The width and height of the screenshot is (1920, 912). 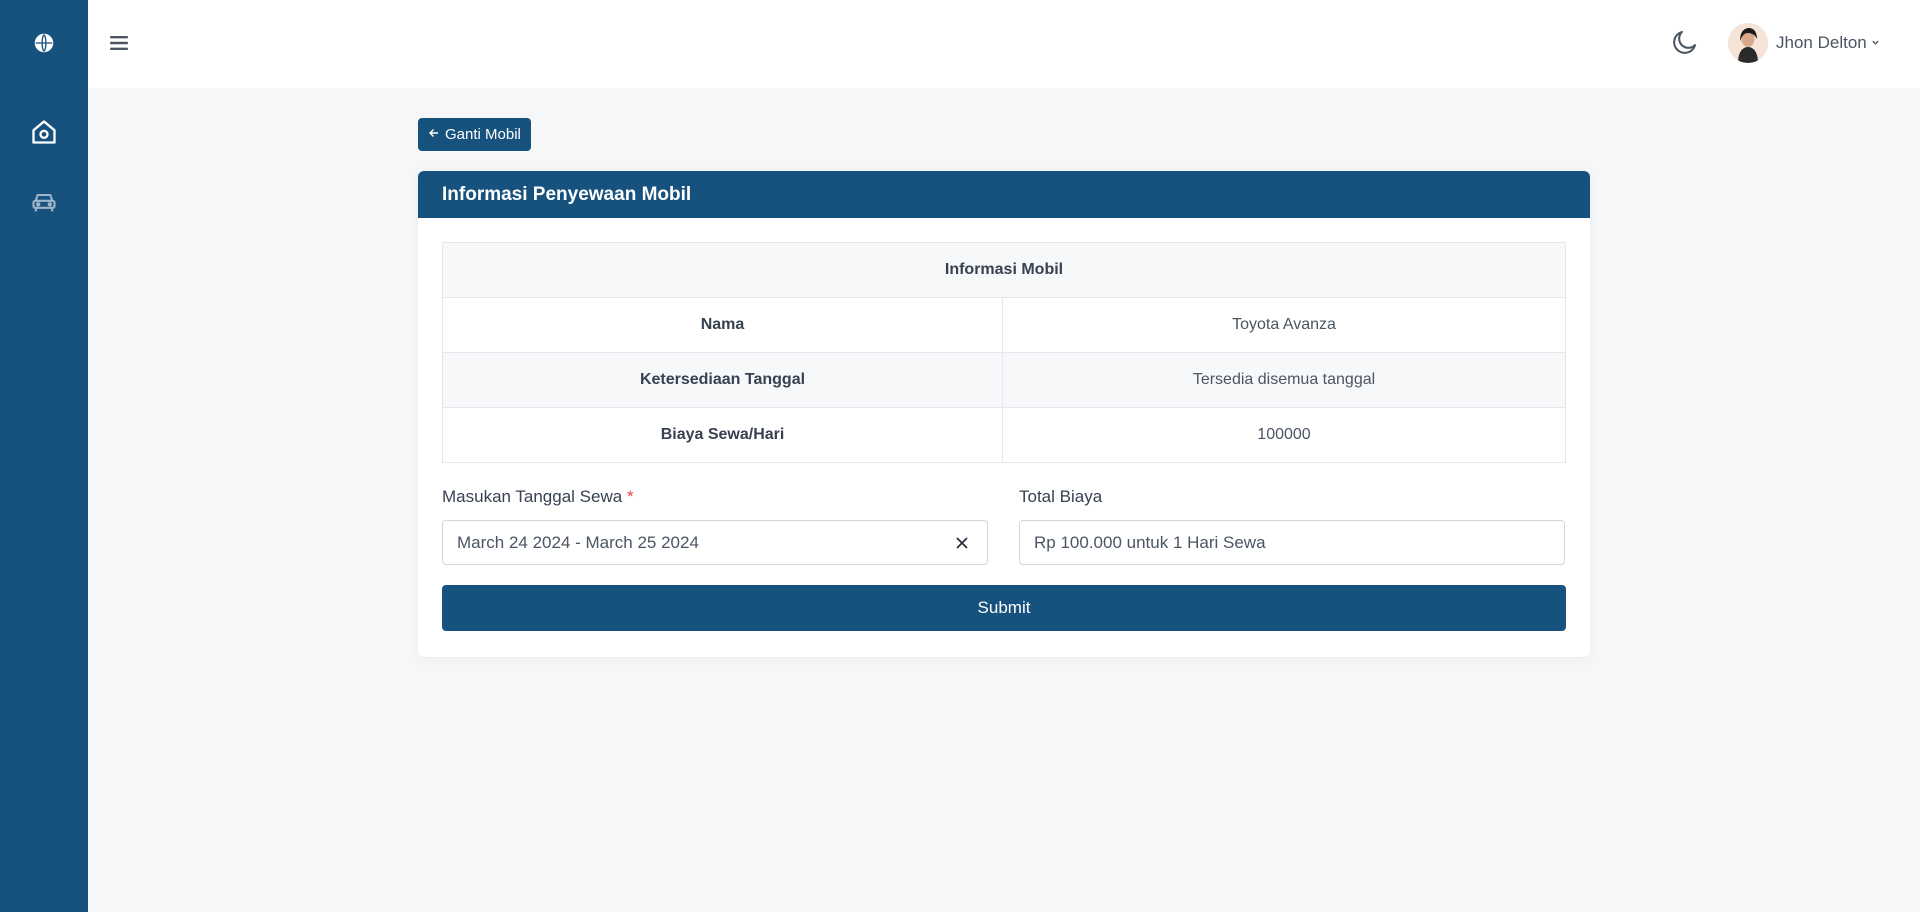 I want to click on row-label: Biaya Sewa/Hari, so click(x=722, y=435).